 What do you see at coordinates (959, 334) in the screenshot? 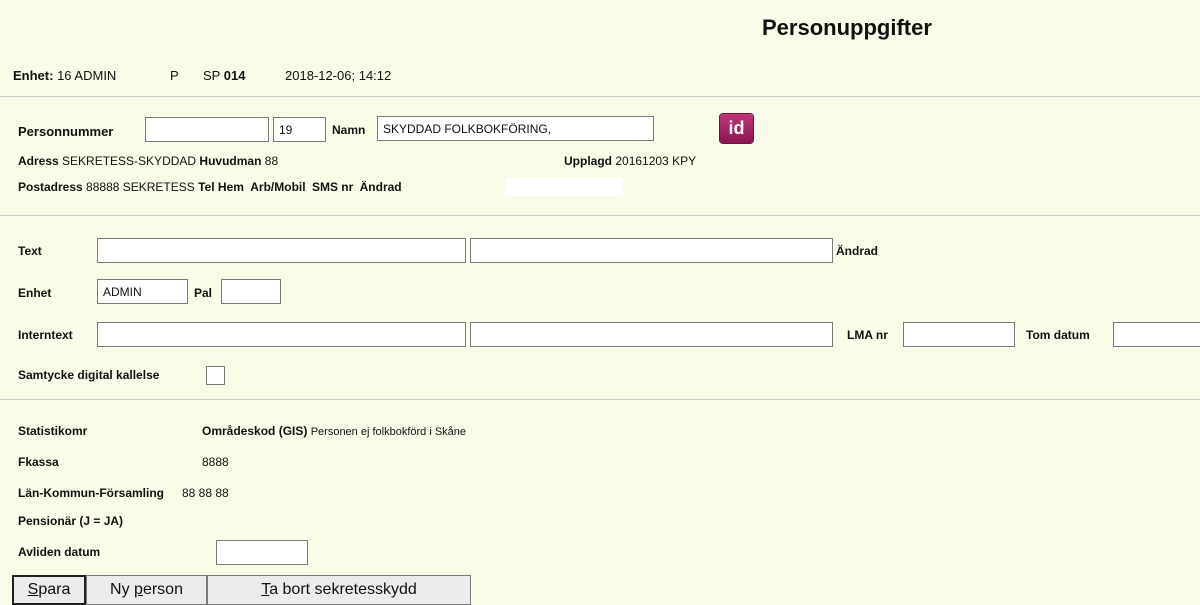
I see `lma-input` at bounding box center [959, 334].